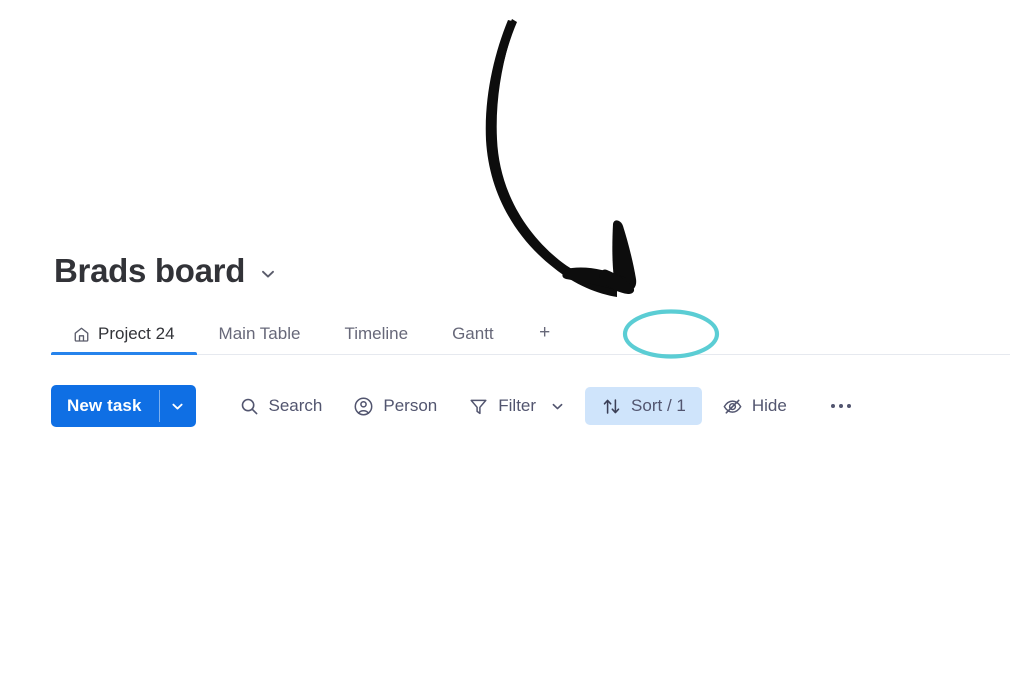 This screenshot has height=683, width=1024. I want to click on person-label: Person, so click(410, 405).